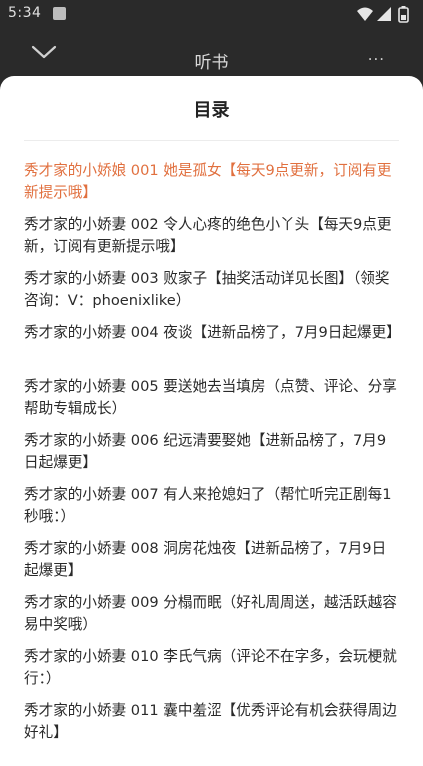 The height and width of the screenshot is (766, 423). Describe the element at coordinates (211, 507) in the screenshot. I see `chapter-item: 秀才家的小娇妻 007 有人来抢媳妇了（帮忙听完正剧每1秒哦：）` at that location.